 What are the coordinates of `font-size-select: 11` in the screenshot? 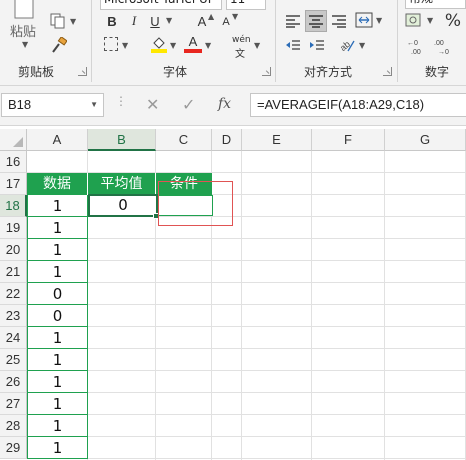 It's located at (246, 5).